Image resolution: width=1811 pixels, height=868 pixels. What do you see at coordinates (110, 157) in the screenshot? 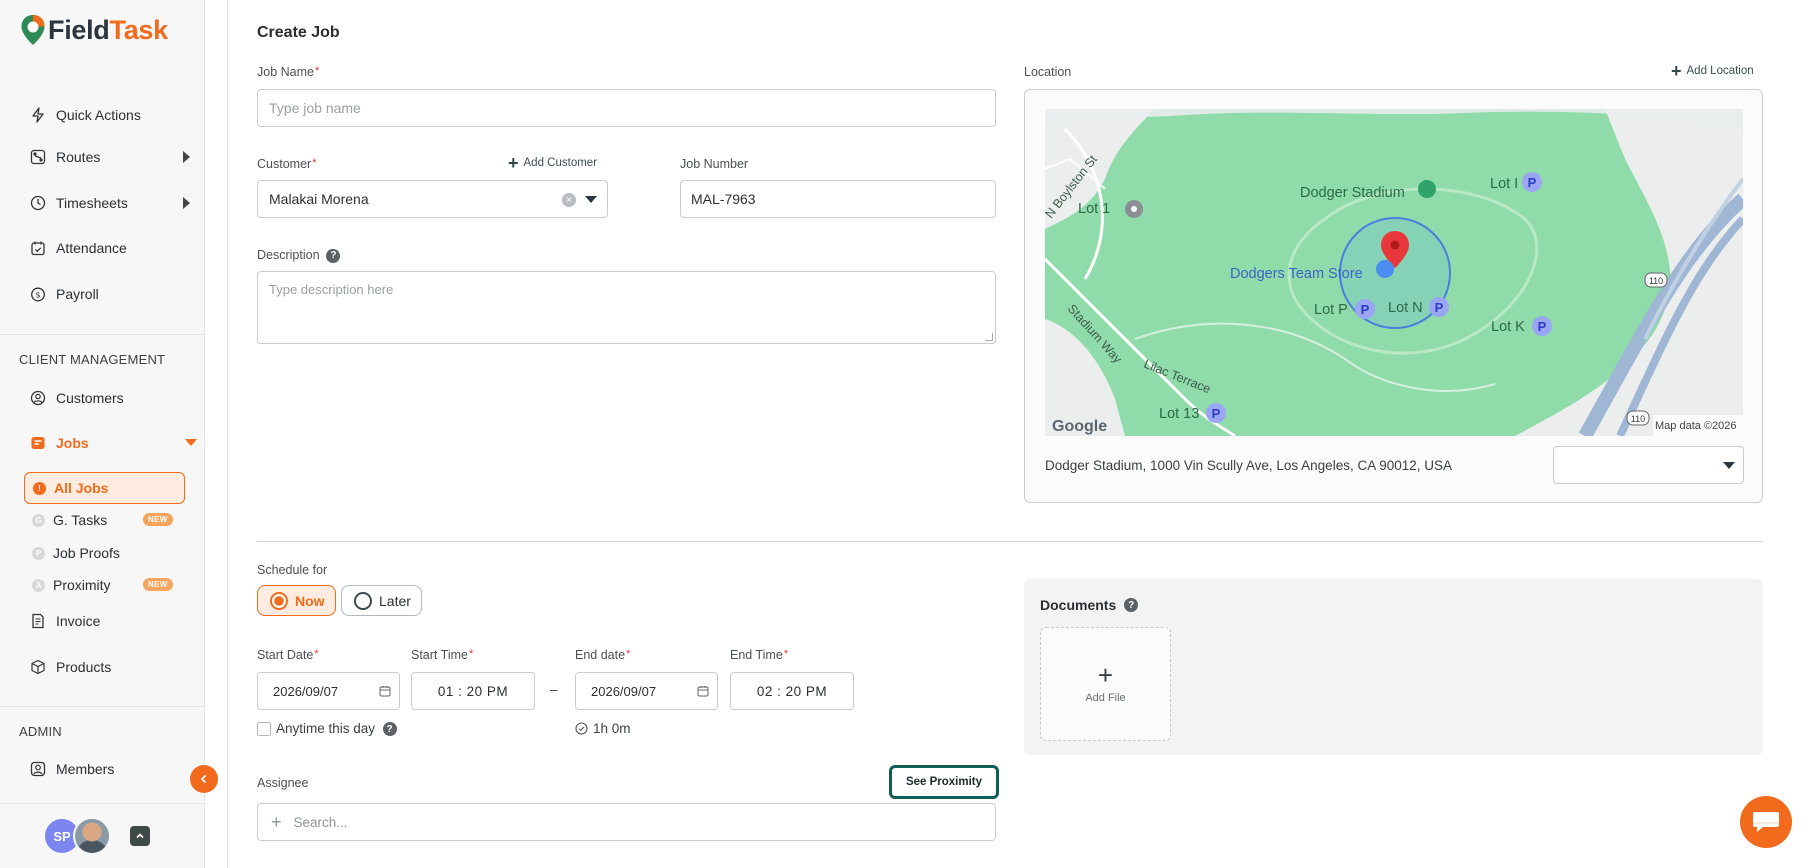
I see `sidebar-item-routes: Routes` at bounding box center [110, 157].